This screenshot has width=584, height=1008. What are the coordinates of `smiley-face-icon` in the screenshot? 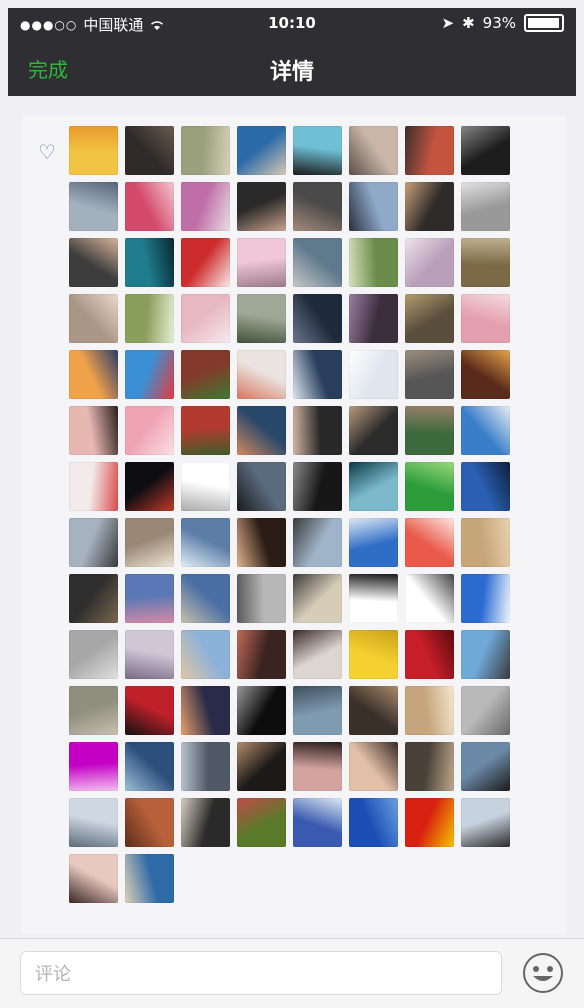 It's located at (543, 973).